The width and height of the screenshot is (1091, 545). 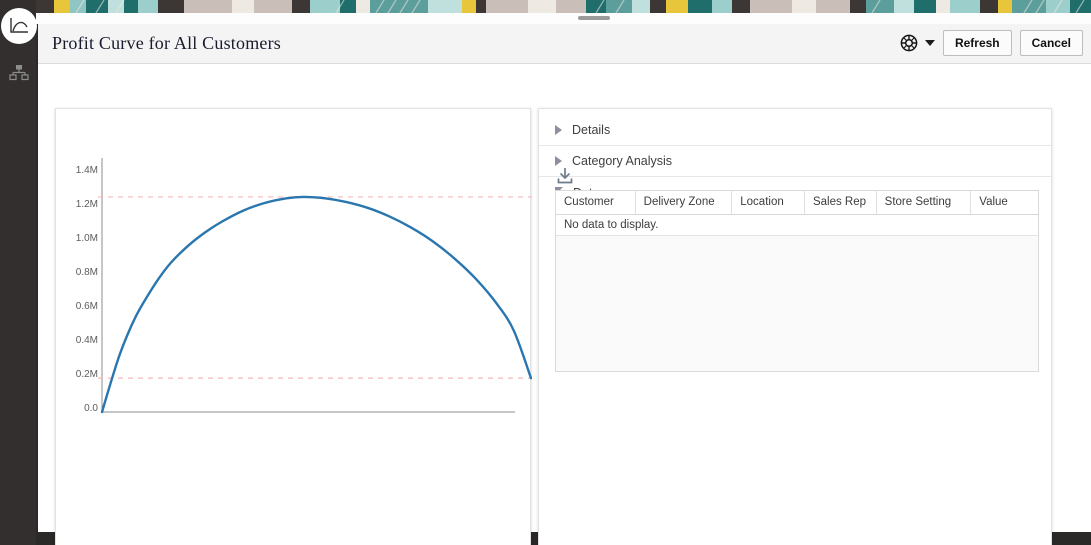 What do you see at coordinates (591, 130) in the screenshot?
I see `accordion-label: Details` at bounding box center [591, 130].